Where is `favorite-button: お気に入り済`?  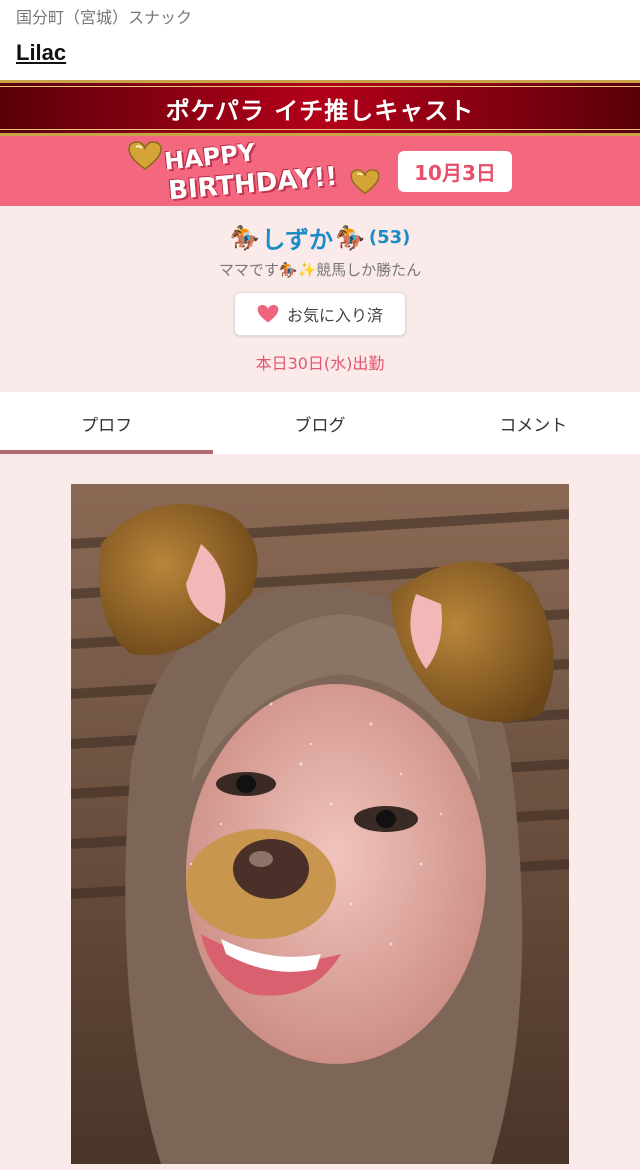
favorite-button: お気に入り済 is located at coordinates (320, 314).